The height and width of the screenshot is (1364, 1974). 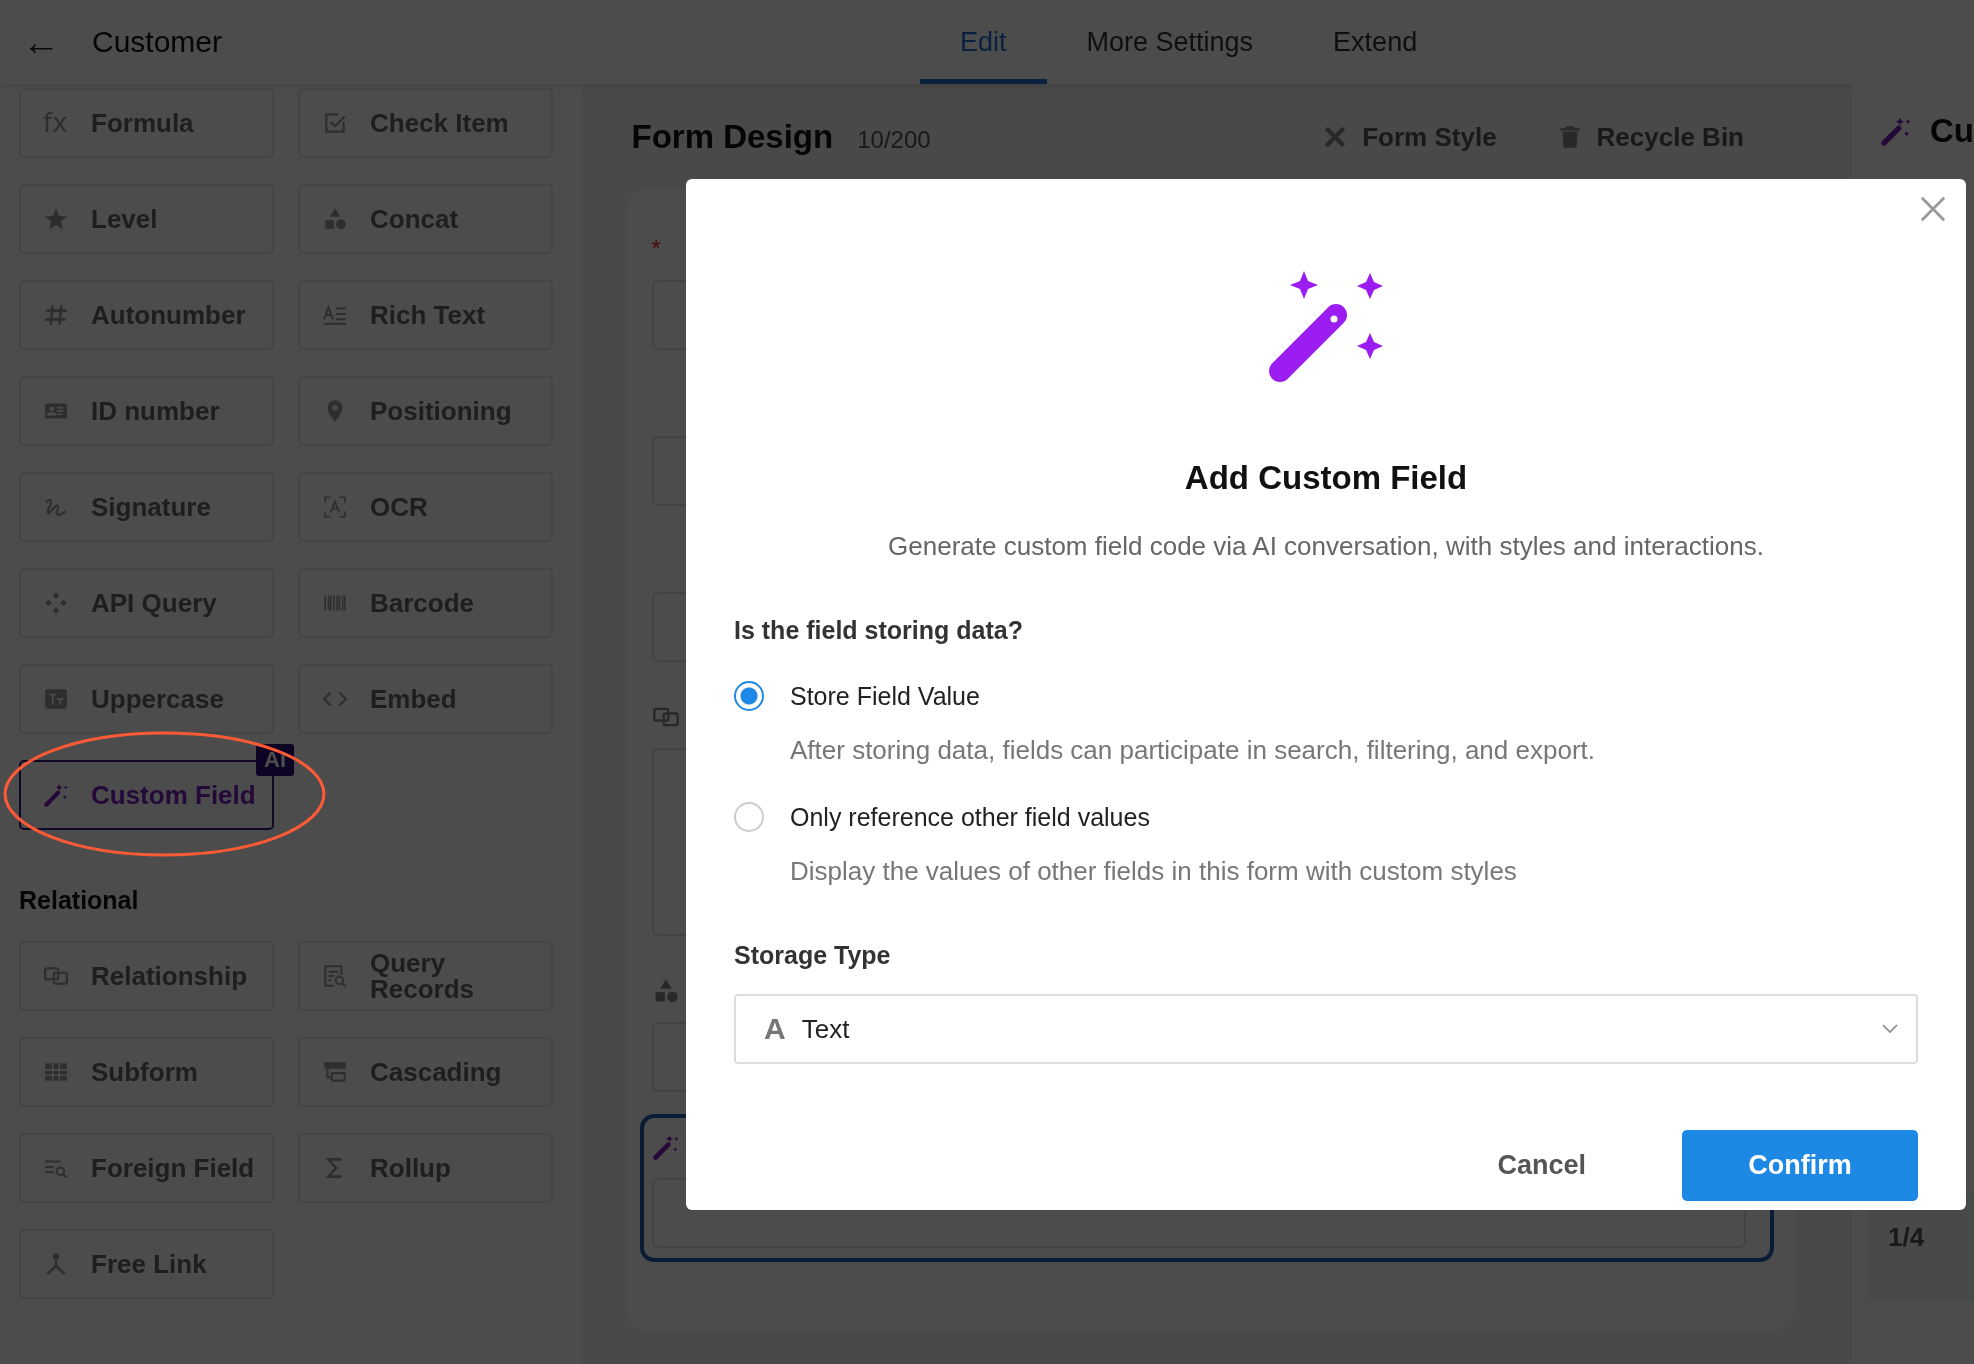 I want to click on form-title: Form Design, so click(x=732, y=137).